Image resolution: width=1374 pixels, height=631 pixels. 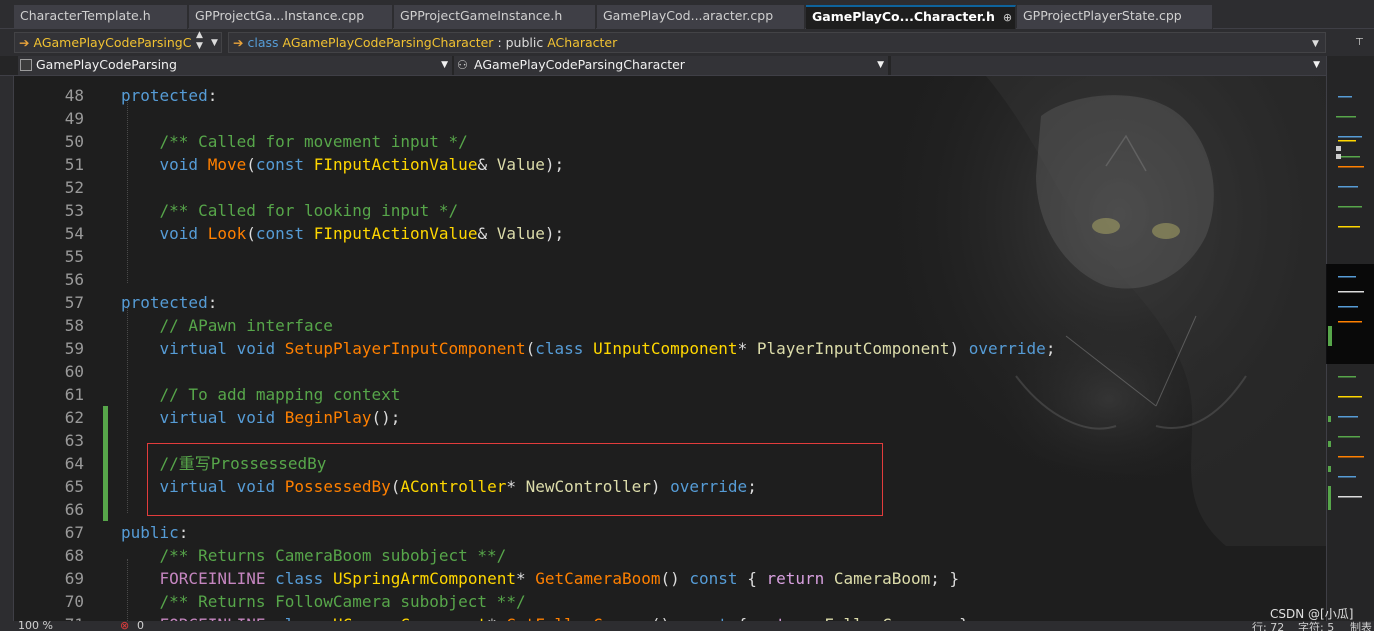 What do you see at coordinates (388, 42) in the screenshot?
I see `member-name: AGamePlayCodeParsingCharacter` at bounding box center [388, 42].